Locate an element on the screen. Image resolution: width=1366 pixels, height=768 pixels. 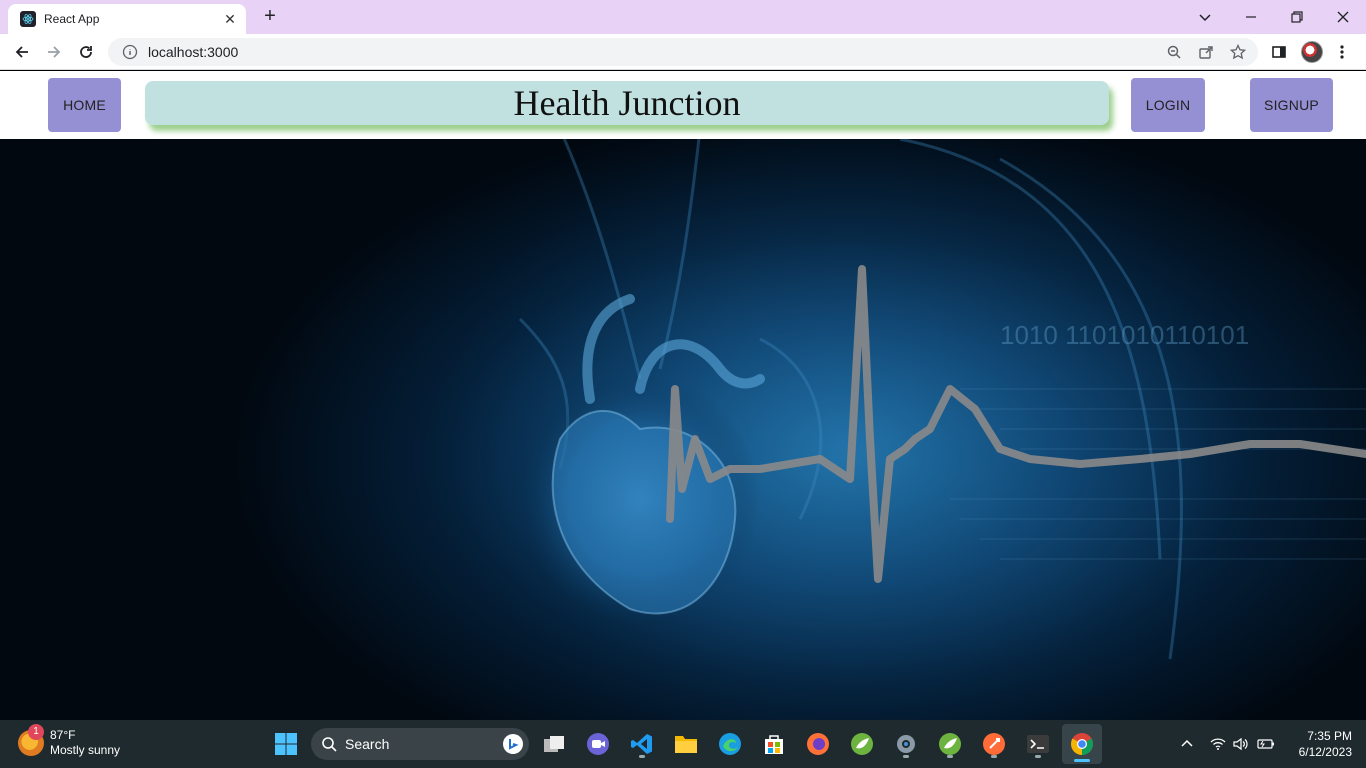
reload-icon is located at coordinates (86, 52).